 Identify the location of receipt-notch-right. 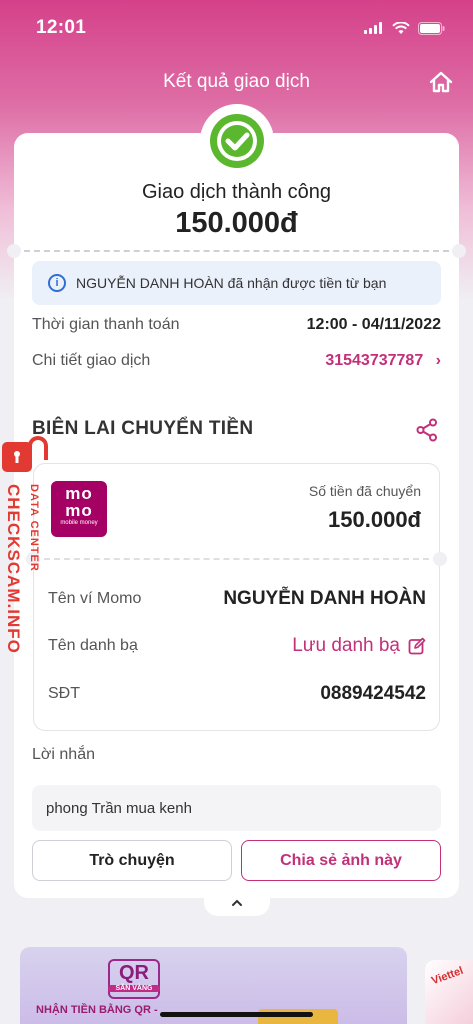
(440, 559).